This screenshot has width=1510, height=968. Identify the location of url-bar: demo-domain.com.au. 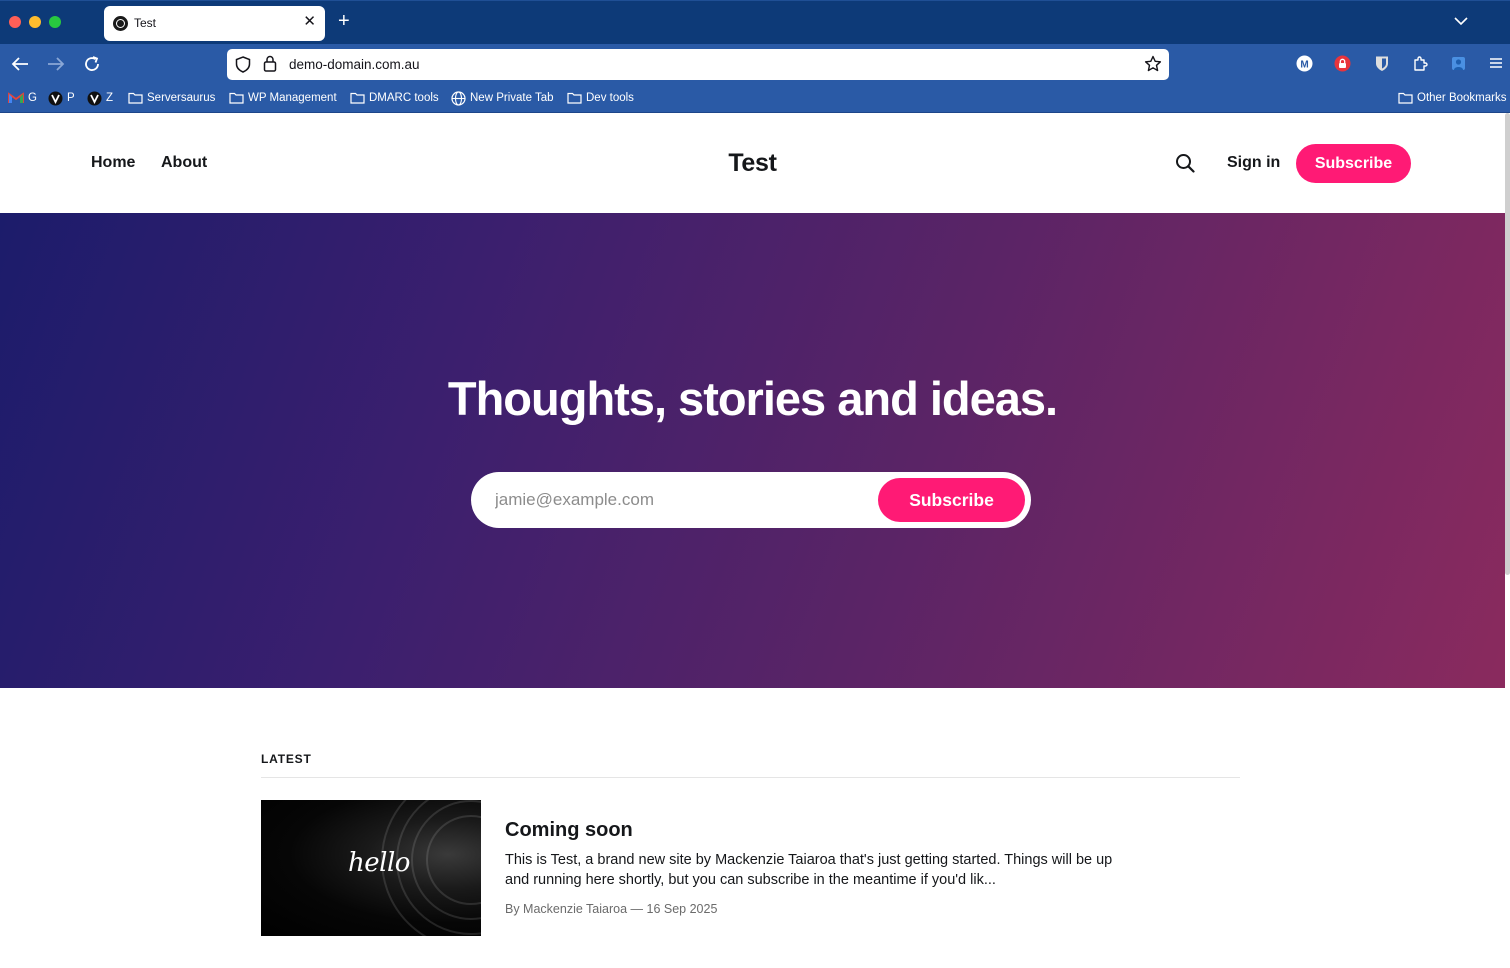
(698, 64).